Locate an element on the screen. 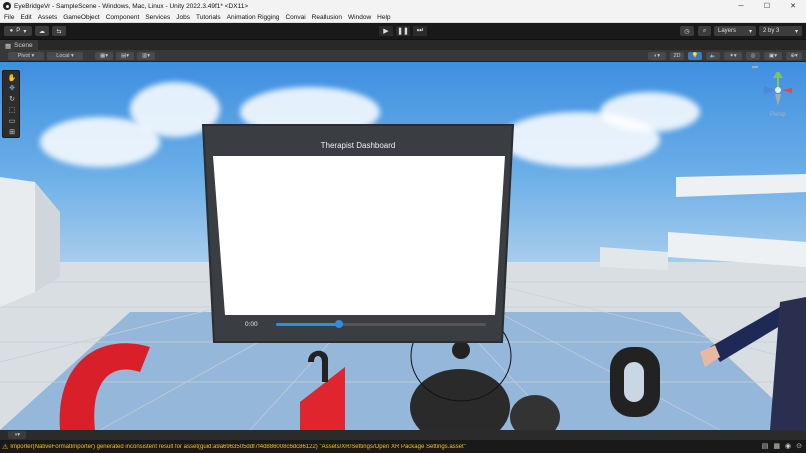 This screenshot has height=453, width=806. account-button: ● P ▾ is located at coordinates (18, 31).